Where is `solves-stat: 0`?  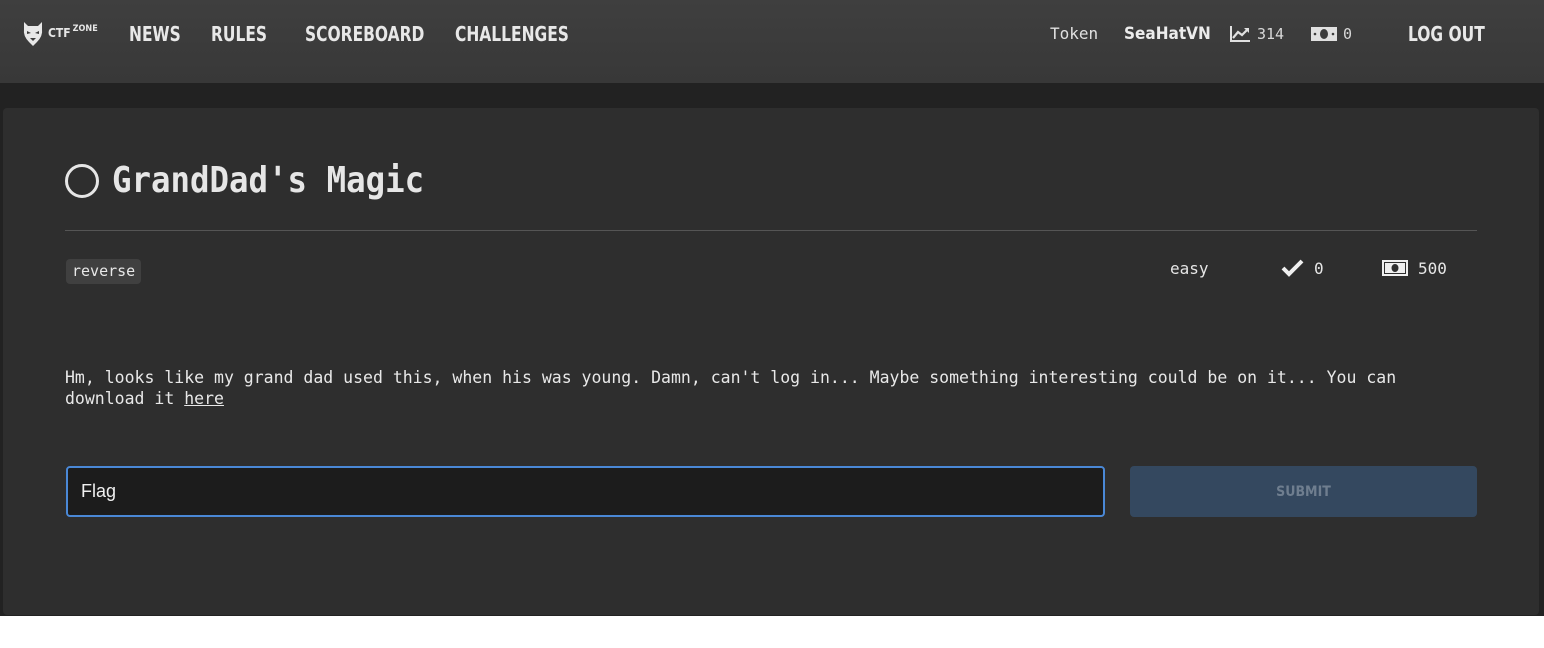
solves-stat: 0 is located at coordinates (1302, 268).